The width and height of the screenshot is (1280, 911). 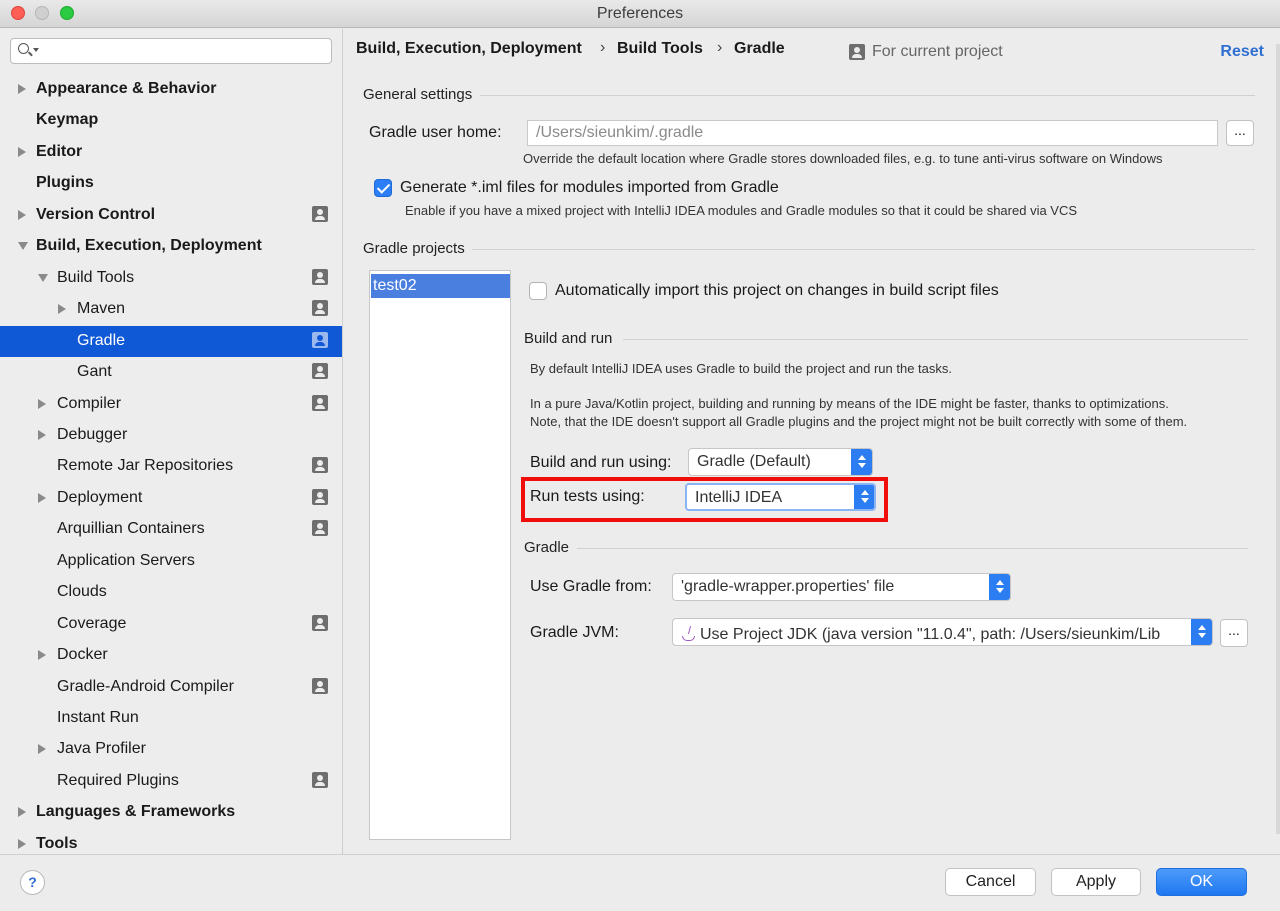 What do you see at coordinates (990, 882) in the screenshot?
I see `cancel-button: Cancel` at bounding box center [990, 882].